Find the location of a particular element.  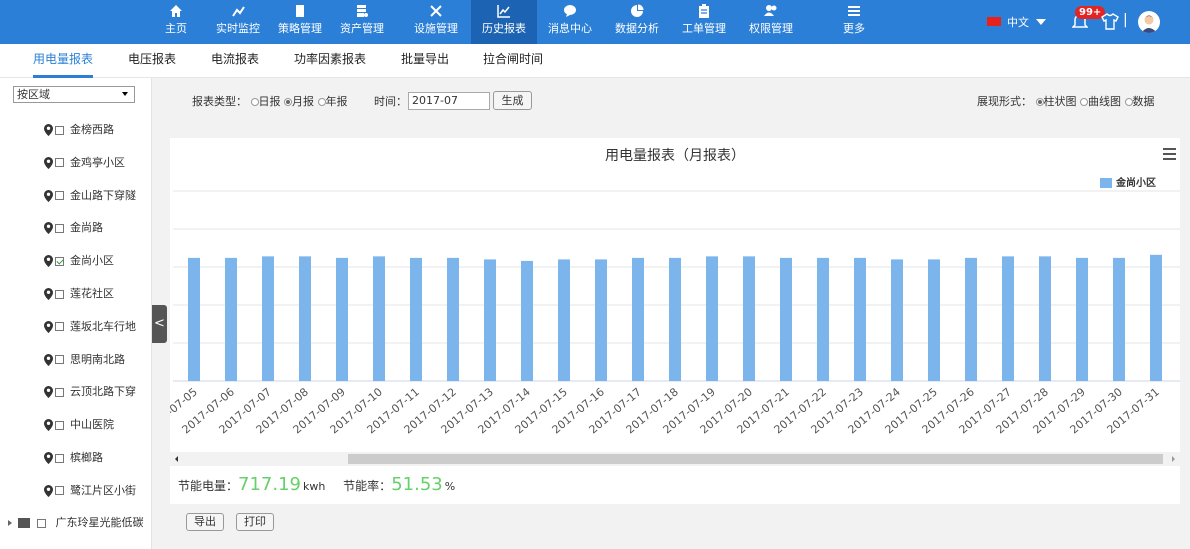

nav-item-more: 更多 is located at coordinates (854, 22).